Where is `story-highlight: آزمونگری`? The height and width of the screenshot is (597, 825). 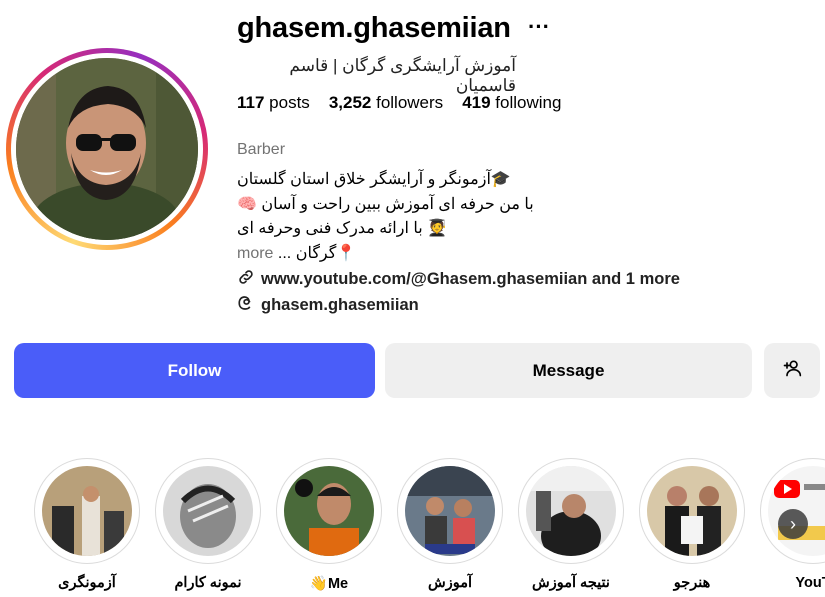
story-highlight: آزمونگری is located at coordinates (87, 524).